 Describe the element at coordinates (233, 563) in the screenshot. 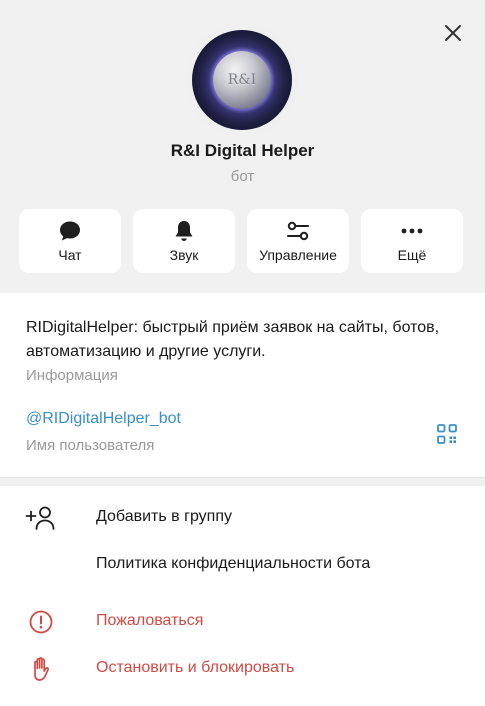

I see `privacy-policy-label: Политика конфиденциальности бота` at that location.